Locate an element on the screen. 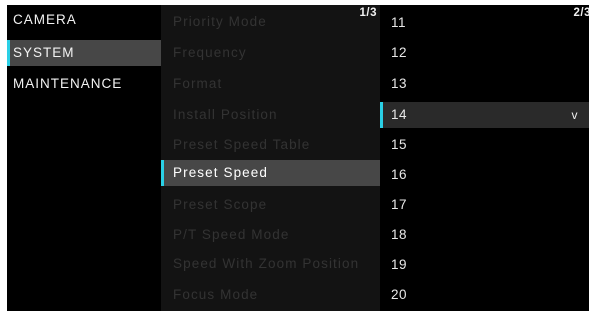  setting-label: Frequency is located at coordinates (210, 52).